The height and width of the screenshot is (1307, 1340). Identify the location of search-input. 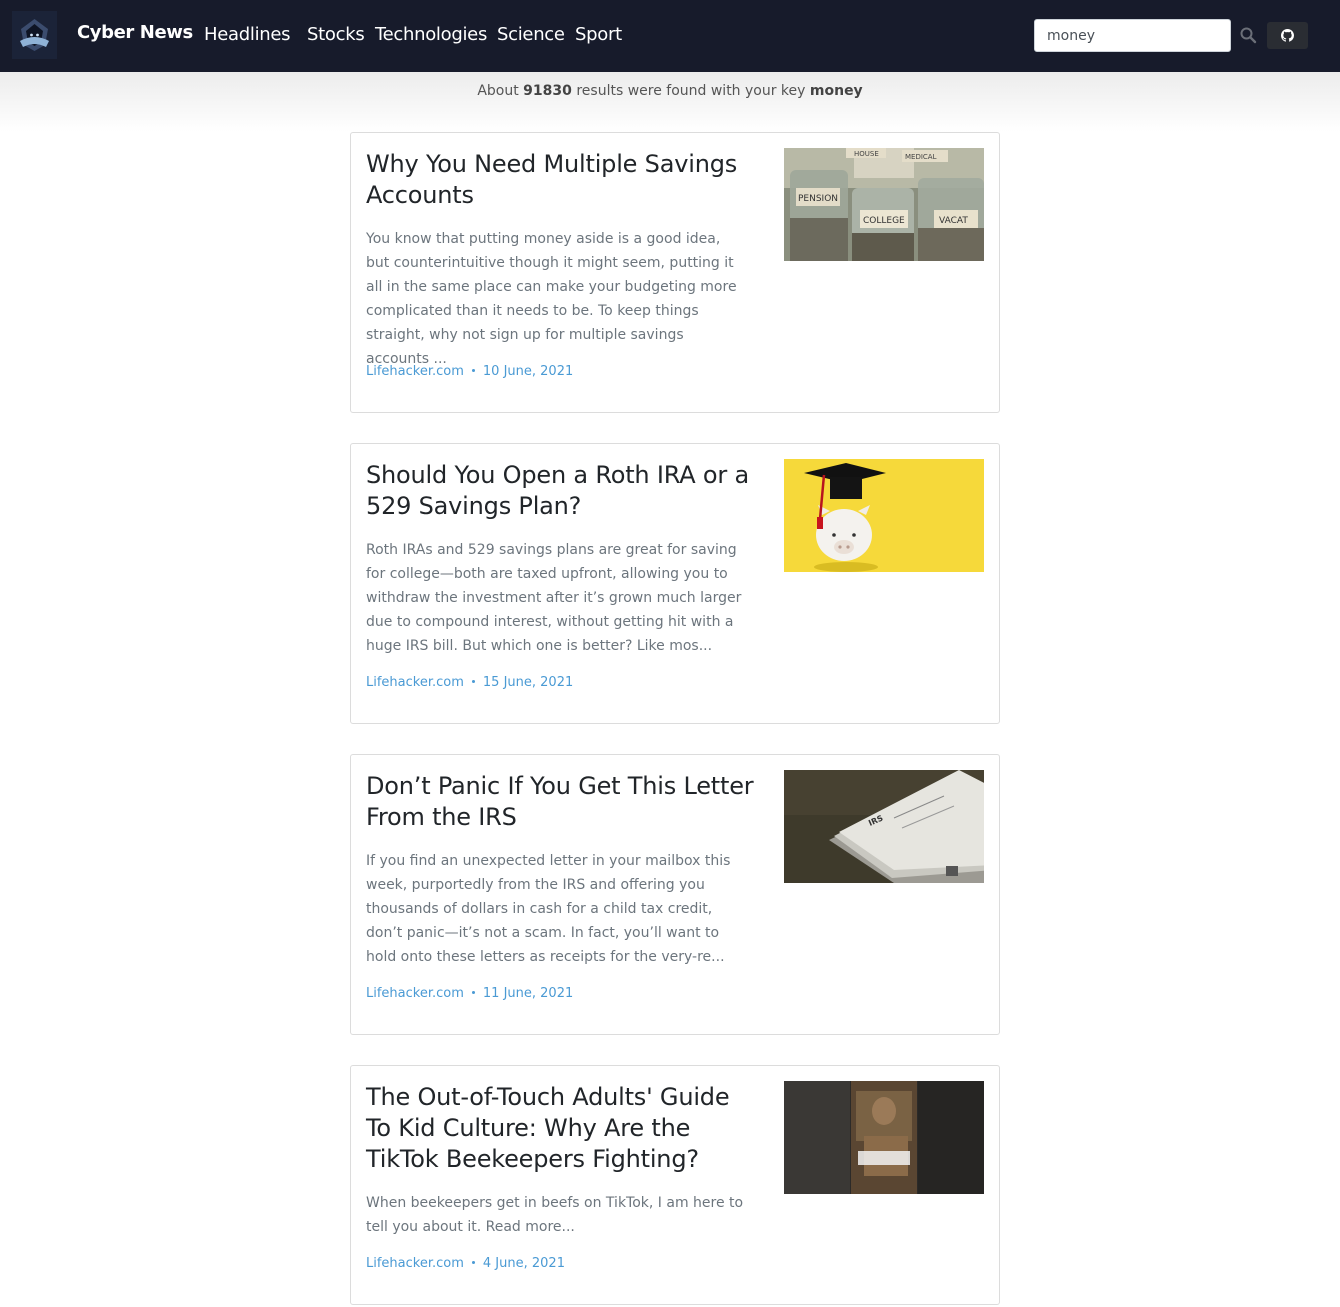
(1132, 35).